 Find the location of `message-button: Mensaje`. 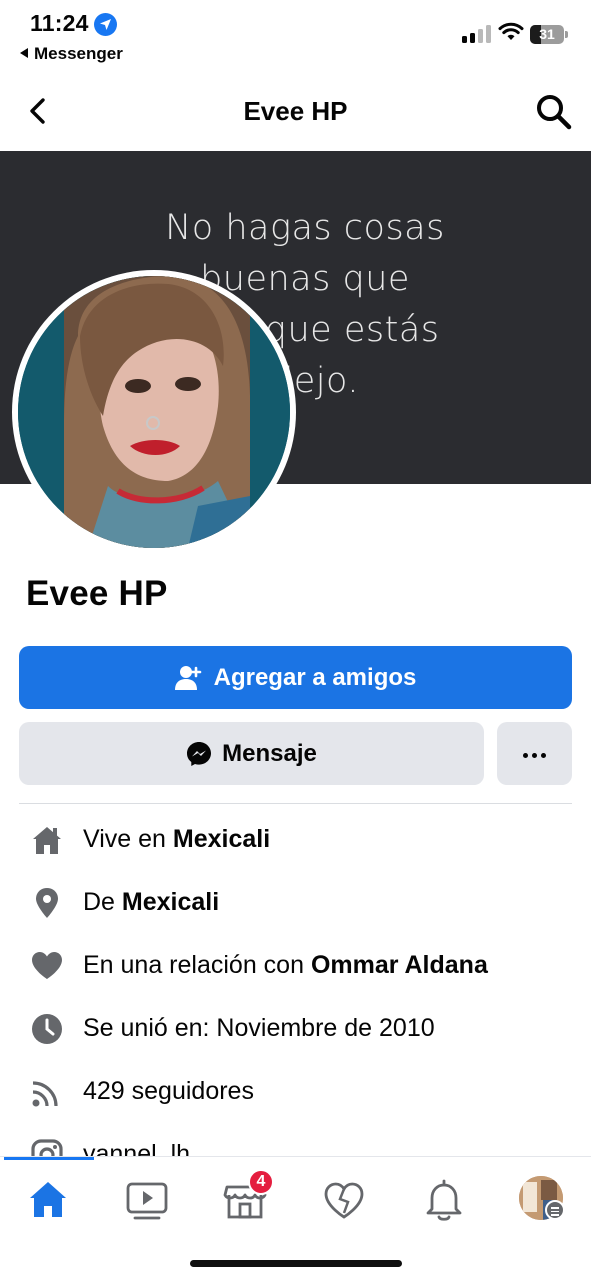

message-button: Mensaje is located at coordinates (251, 753).